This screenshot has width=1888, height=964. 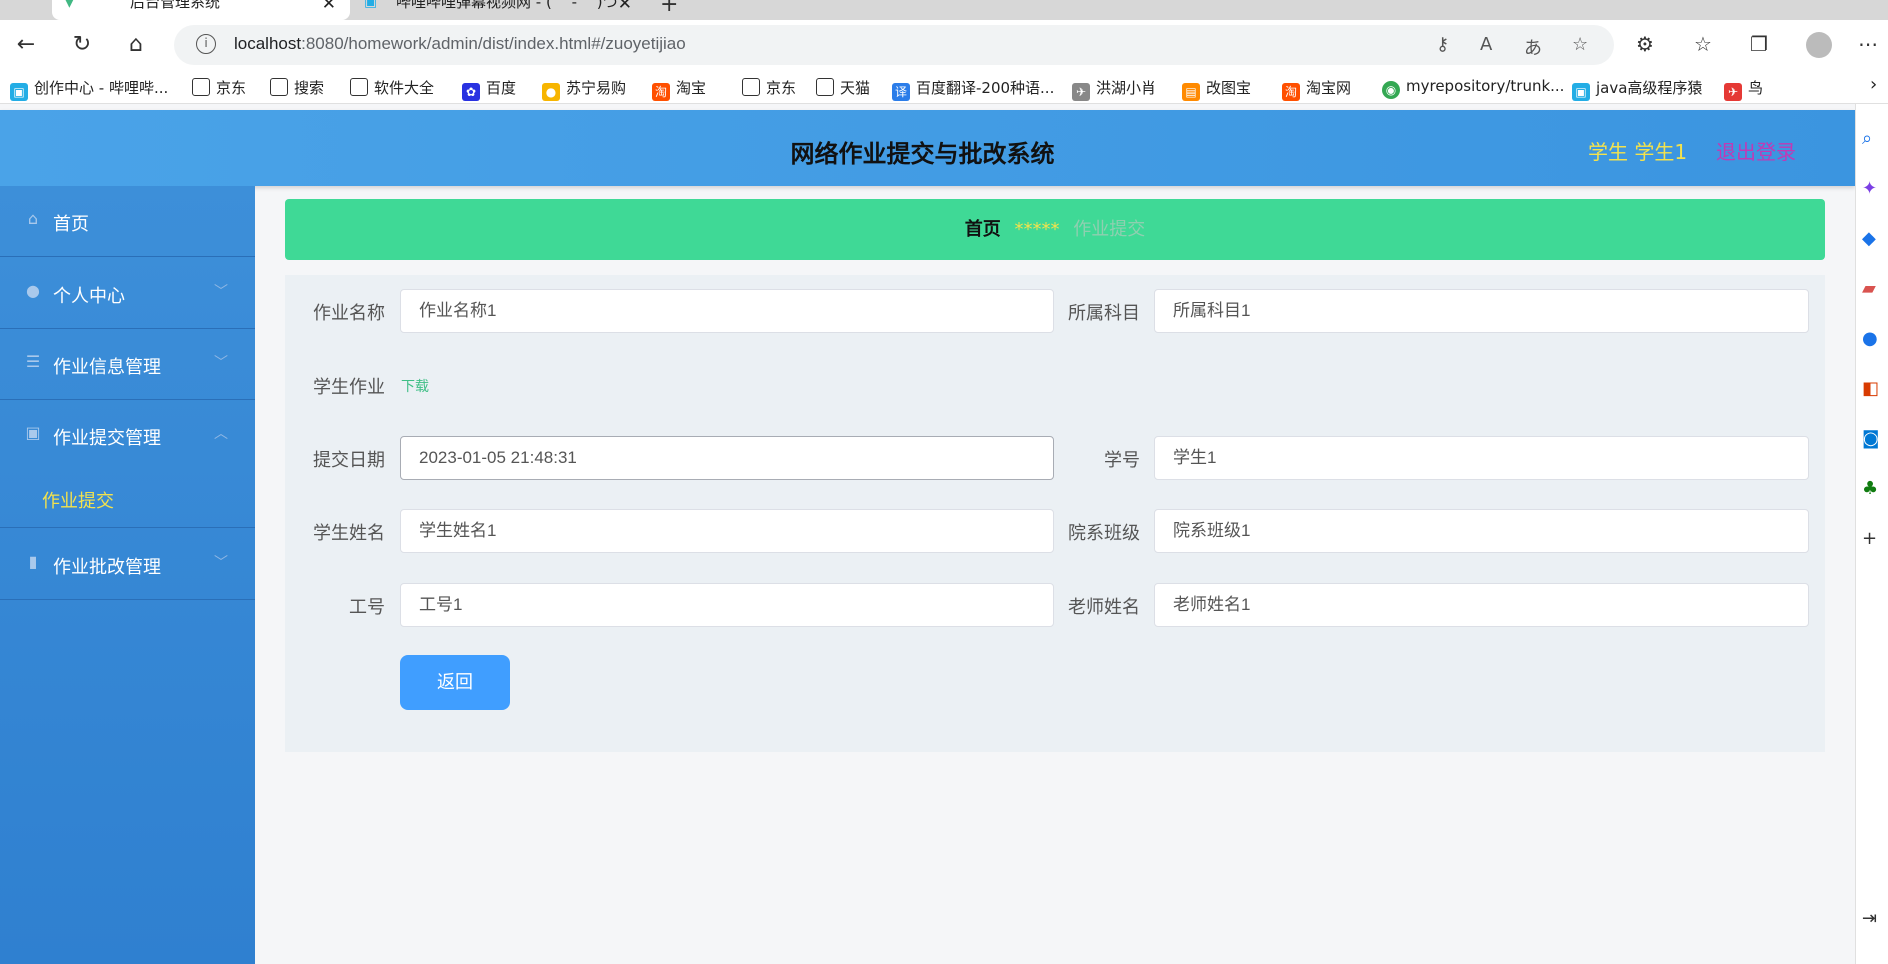 What do you see at coordinates (1743, 89) in the screenshot?
I see `bookmark: ✈ 鸟` at bounding box center [1743, 89].